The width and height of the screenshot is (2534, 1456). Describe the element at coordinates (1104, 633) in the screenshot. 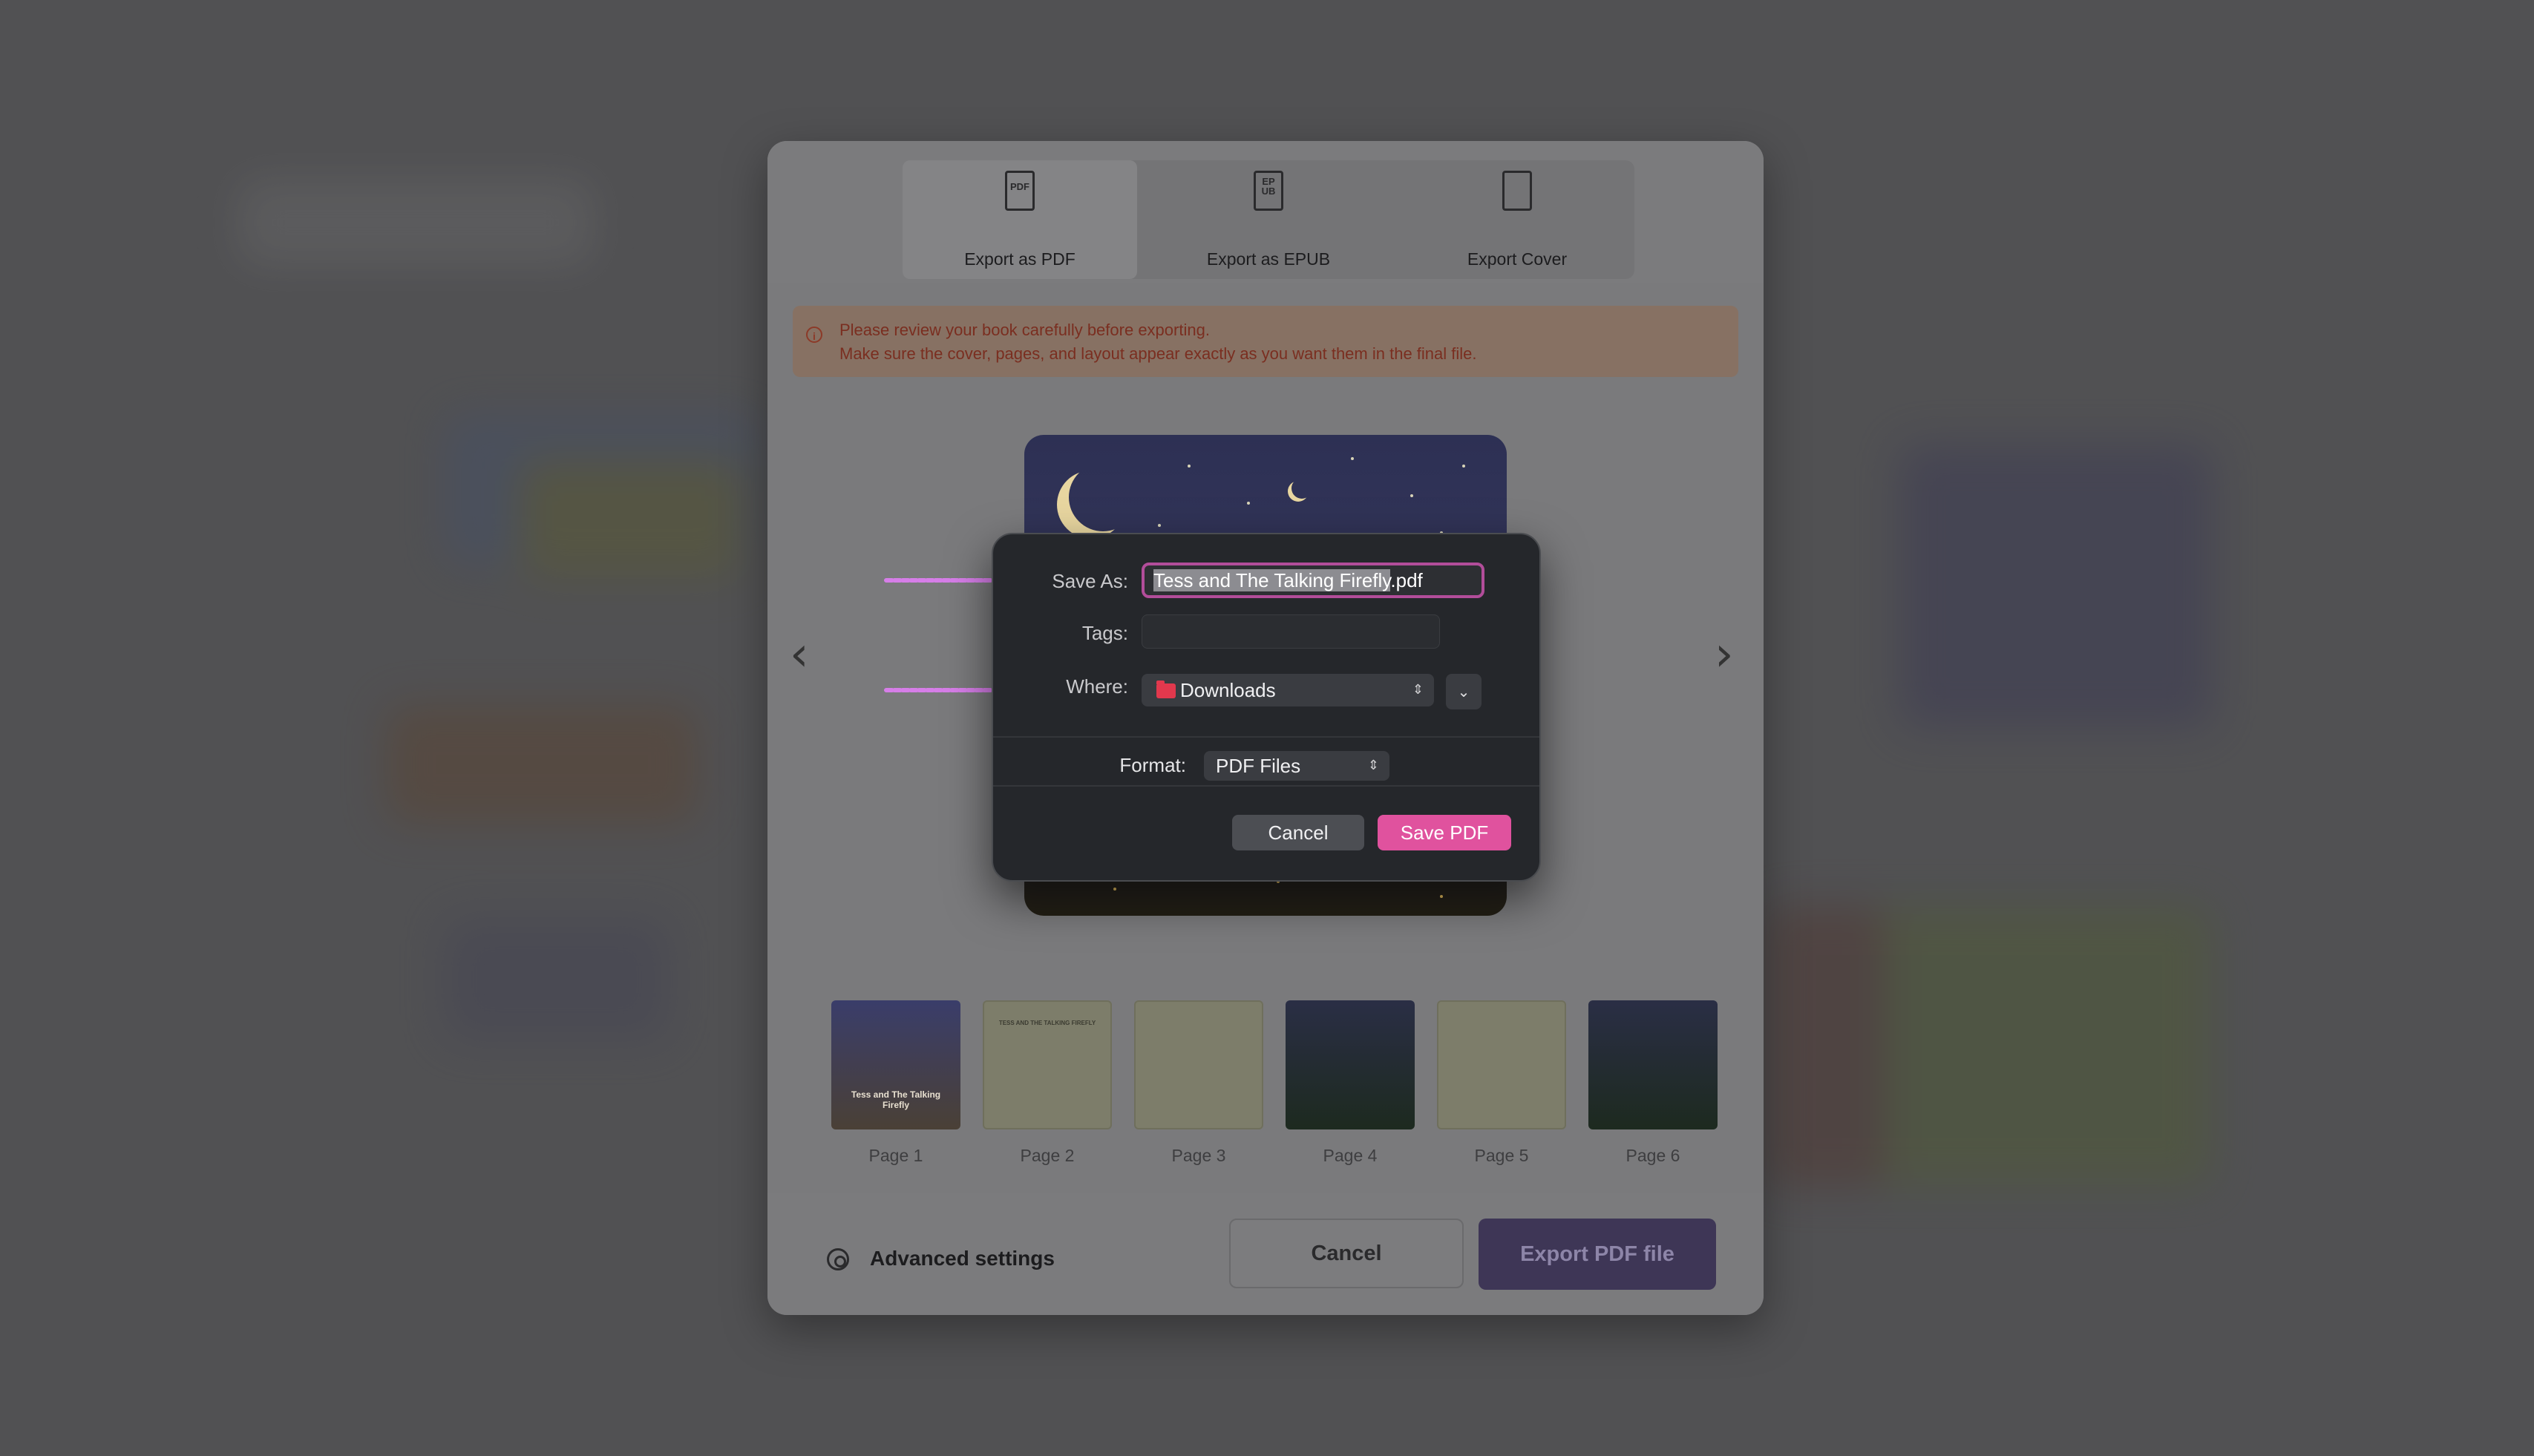

I see `tags-label: Tags:` at that location.